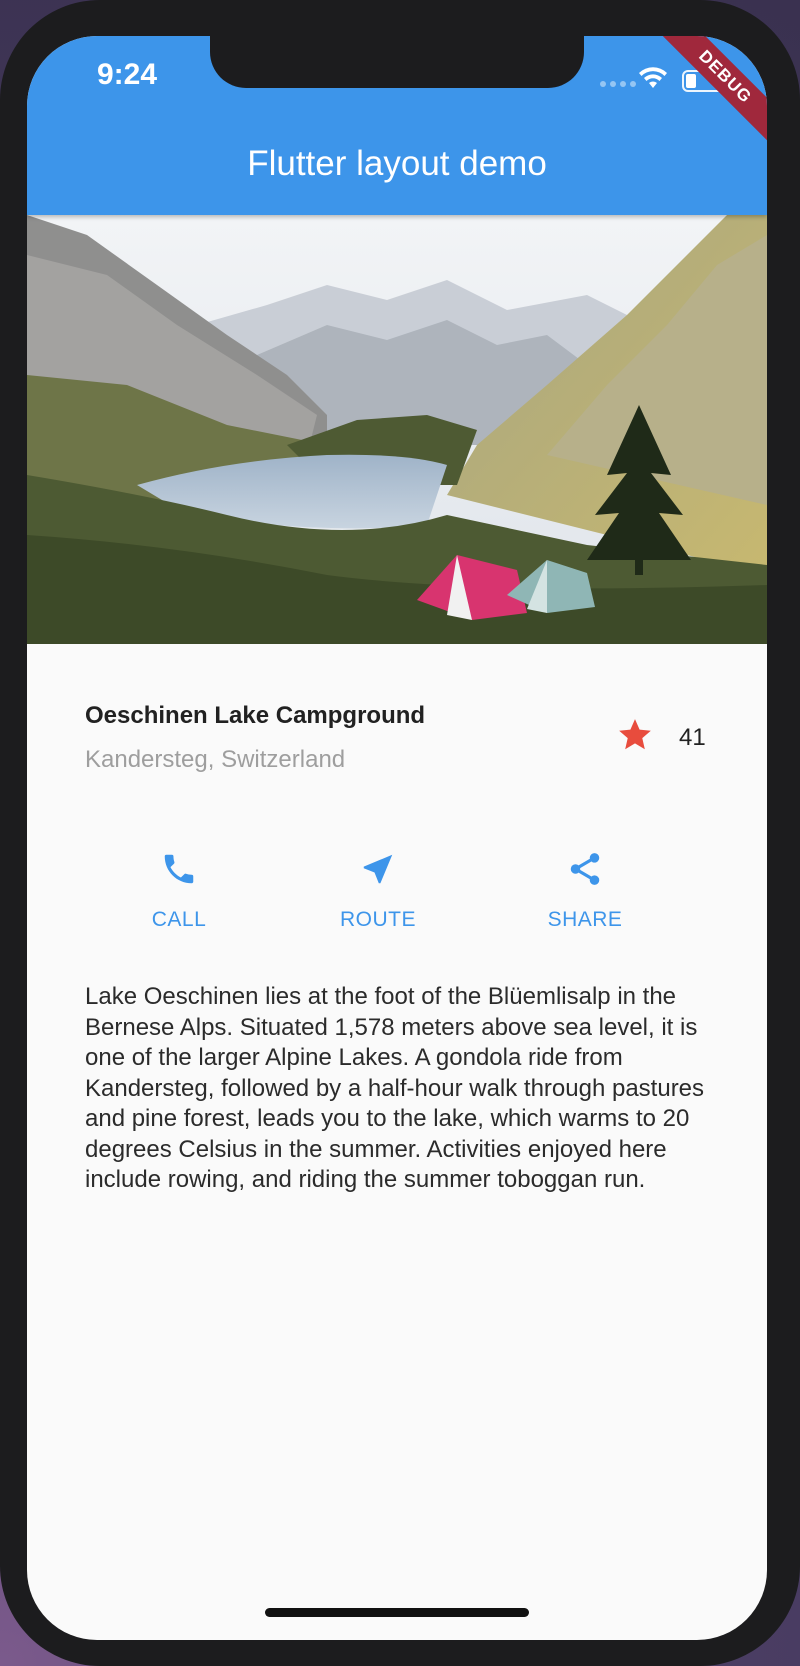 The image size is (800, 1666). I want to click on navigation-icon, so click(378, 869).